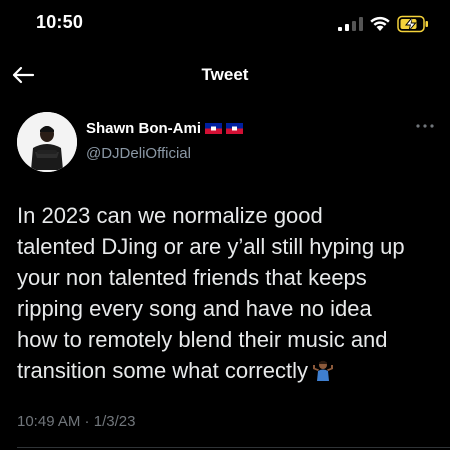 The image size is (450, 450). Describe the element at coordinates (225, 25) in the screenshot. I see `status-bar: 10:50` at that location.